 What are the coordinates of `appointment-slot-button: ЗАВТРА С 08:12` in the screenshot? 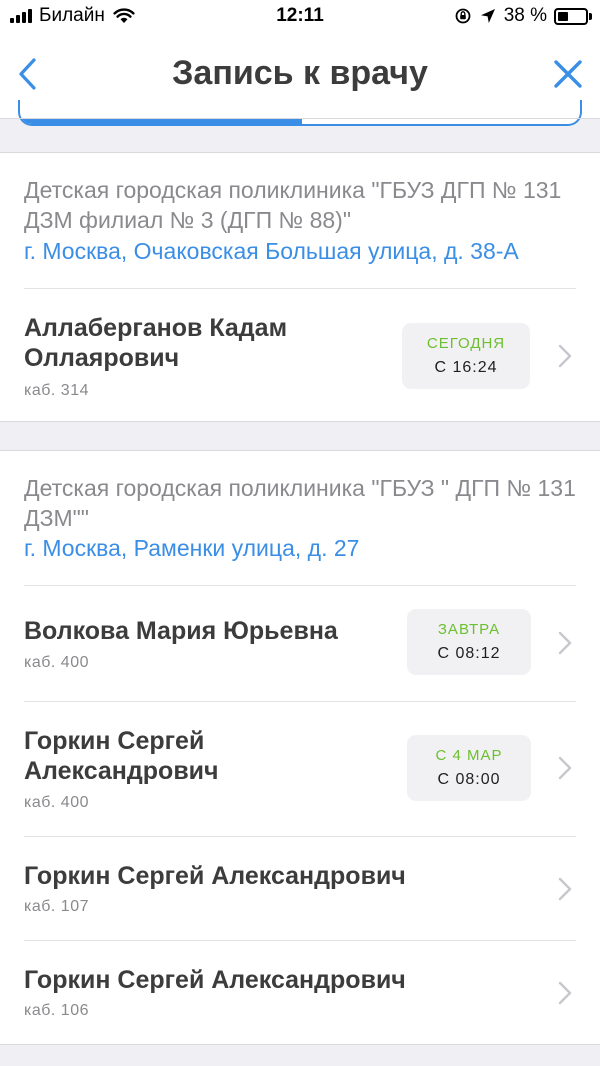 It's located at (469, 642).